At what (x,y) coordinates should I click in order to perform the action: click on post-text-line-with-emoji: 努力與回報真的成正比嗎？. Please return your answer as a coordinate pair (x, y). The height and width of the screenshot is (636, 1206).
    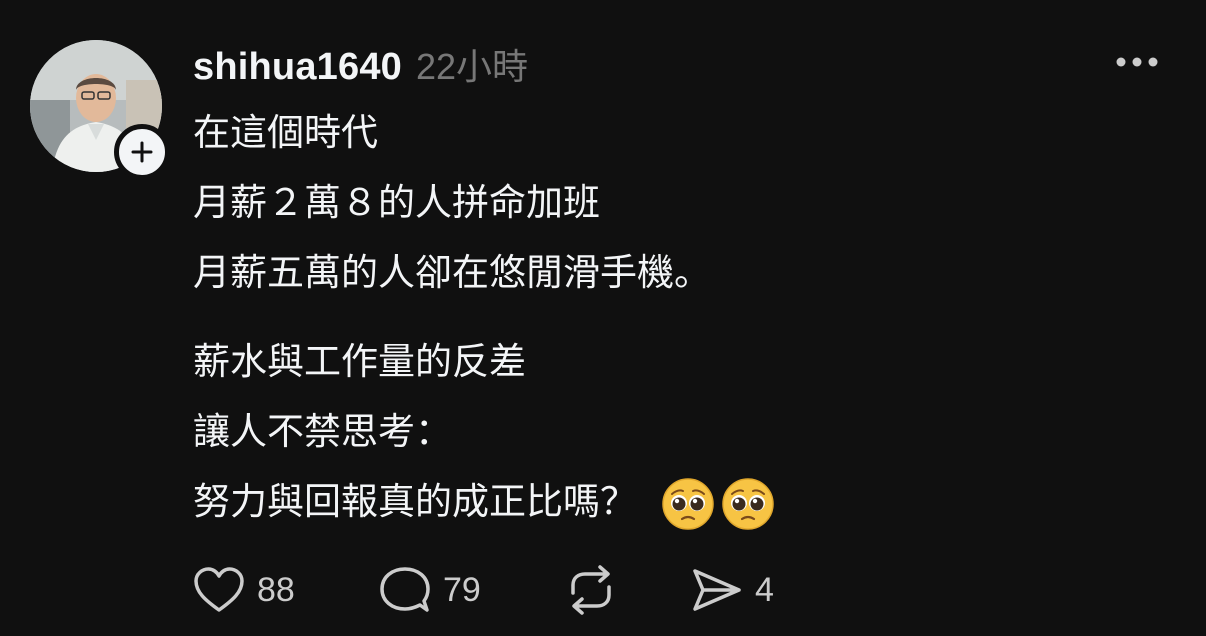
    Looking at the image, I should click on (484, 502).